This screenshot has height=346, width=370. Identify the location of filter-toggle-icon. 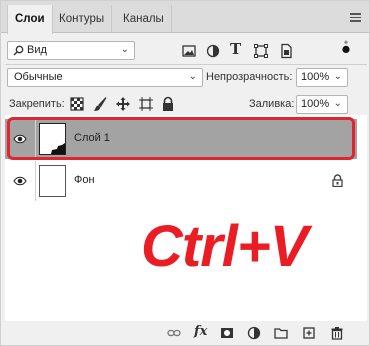
(346, 47).